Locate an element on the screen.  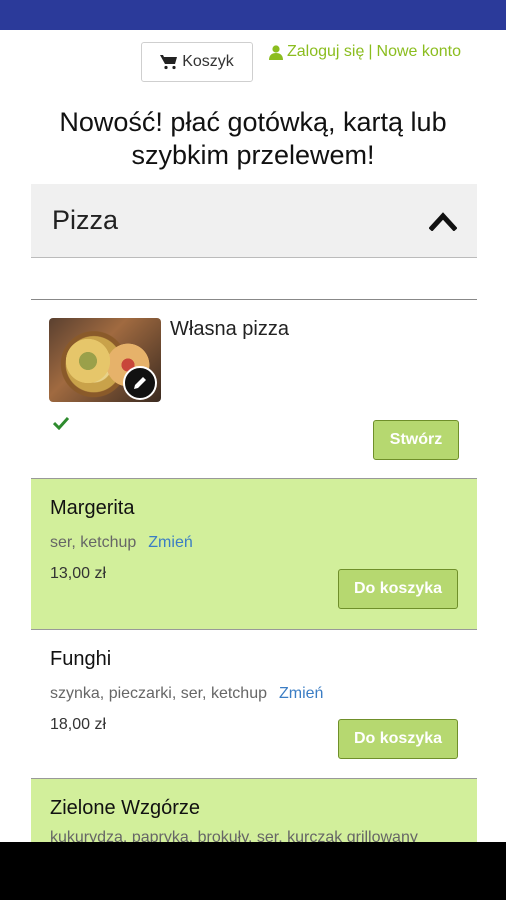
product-ingredients: ser, ketchup Zmień is located at coordinates (121, 543).